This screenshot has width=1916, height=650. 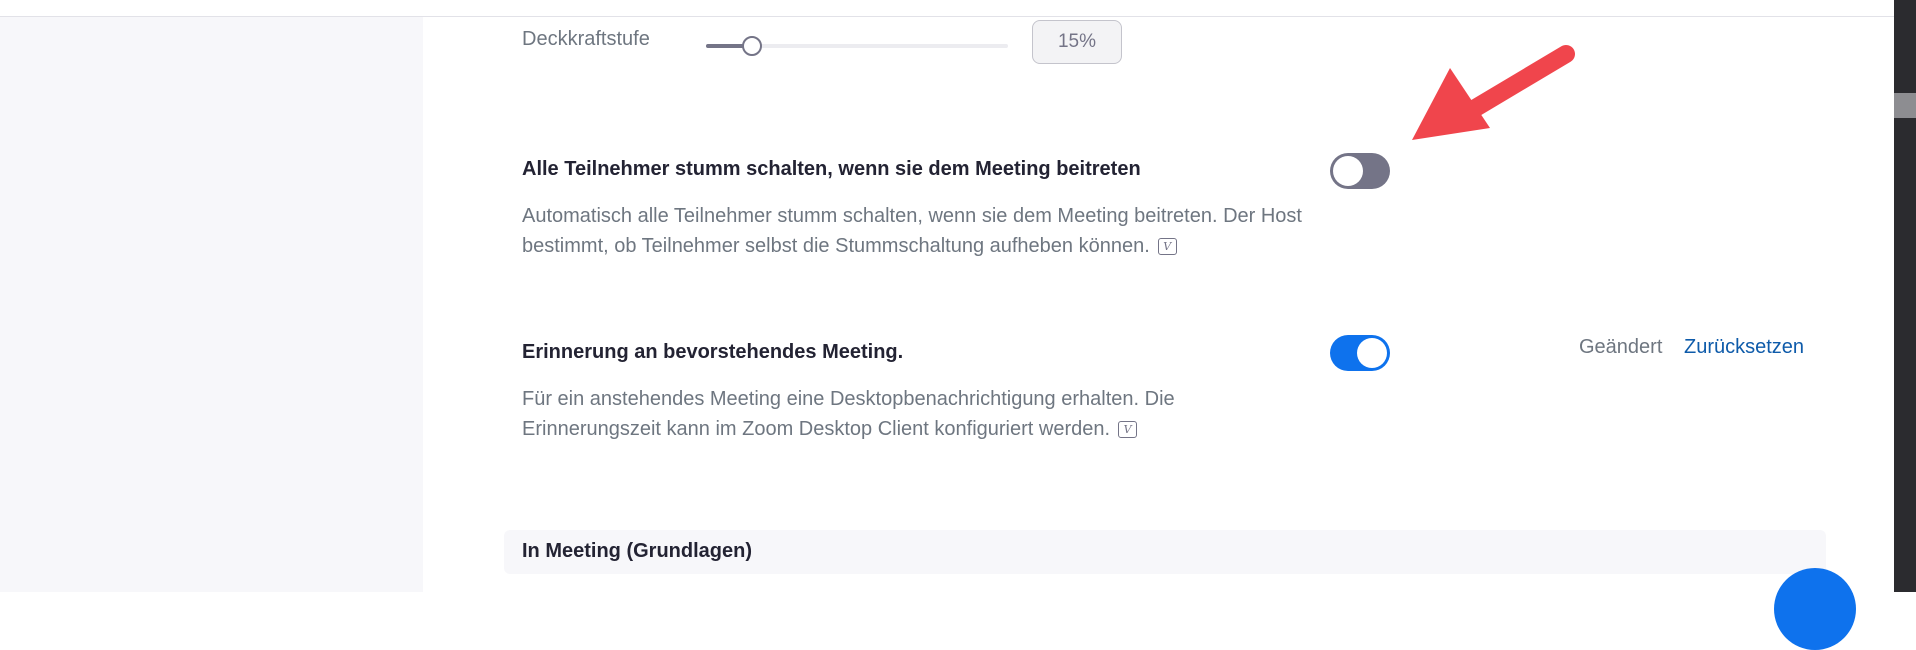 What do you see at coordinates (586, 39) in the screenshot?
I see `opacity-label: Deckkraftstufe` at bounding box center [586, 39].